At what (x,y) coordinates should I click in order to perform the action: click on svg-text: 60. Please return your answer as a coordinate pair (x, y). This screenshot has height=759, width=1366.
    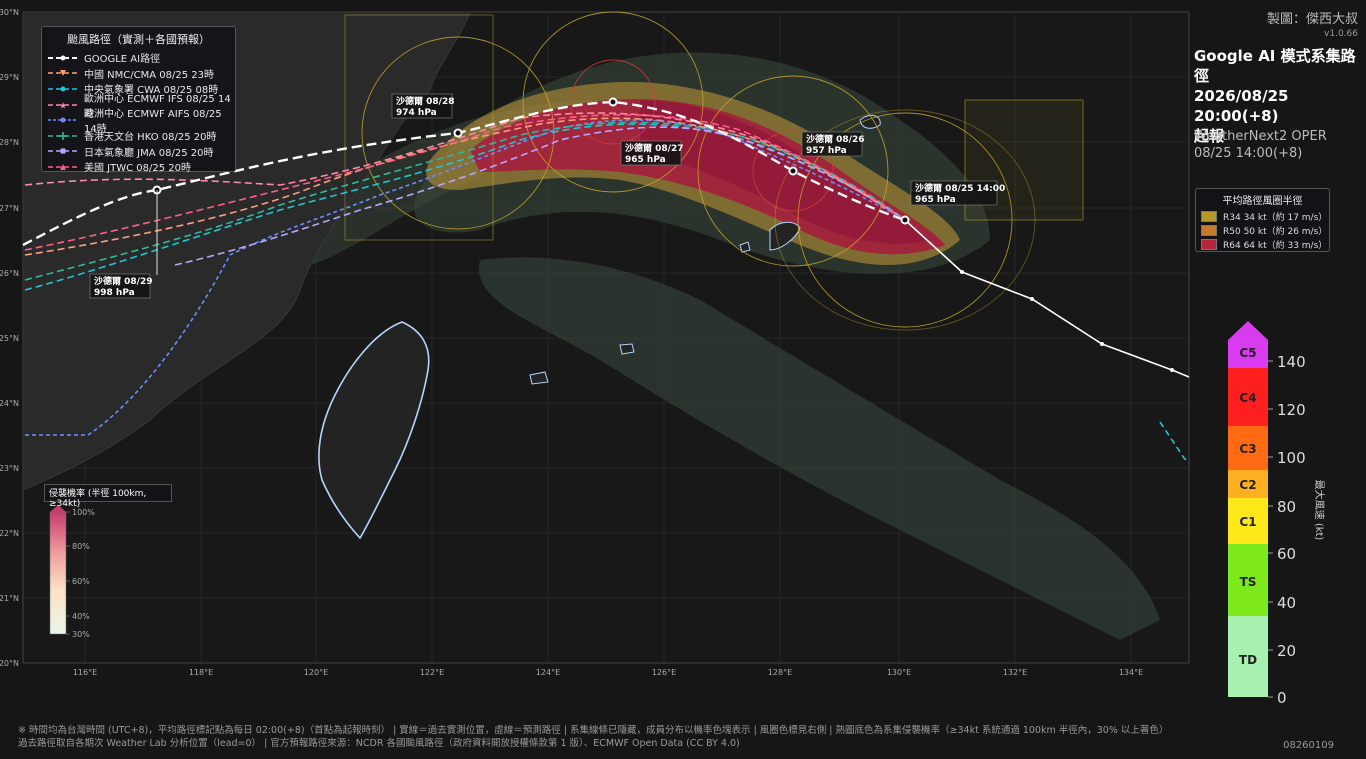
    Looking at the image, I should click on (1286, 554).